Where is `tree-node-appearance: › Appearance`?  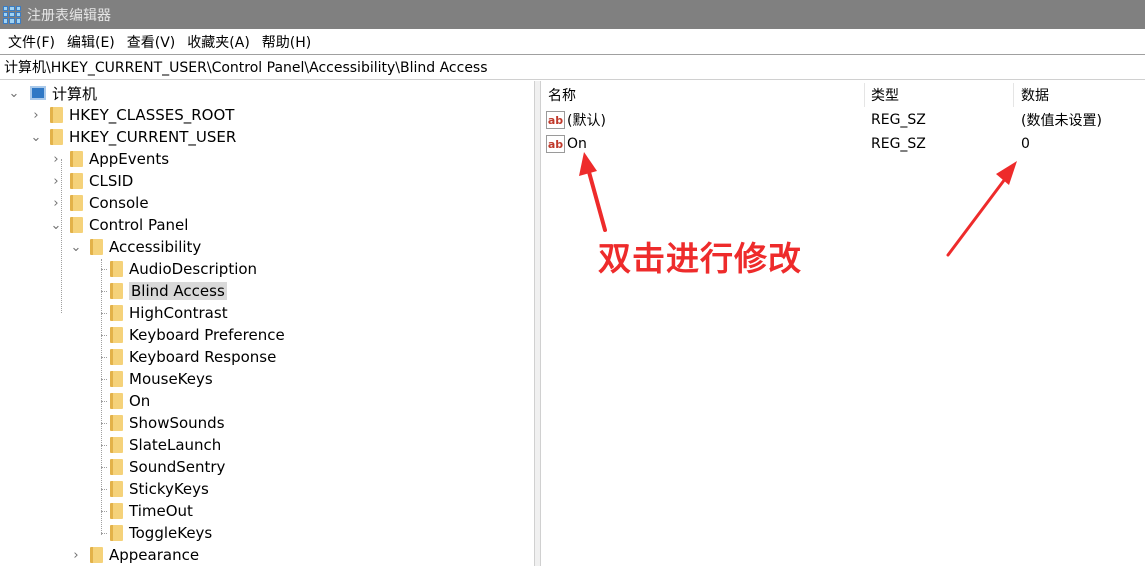
tree-node-appearance: › Appearance is located at coordinates (134, 555).